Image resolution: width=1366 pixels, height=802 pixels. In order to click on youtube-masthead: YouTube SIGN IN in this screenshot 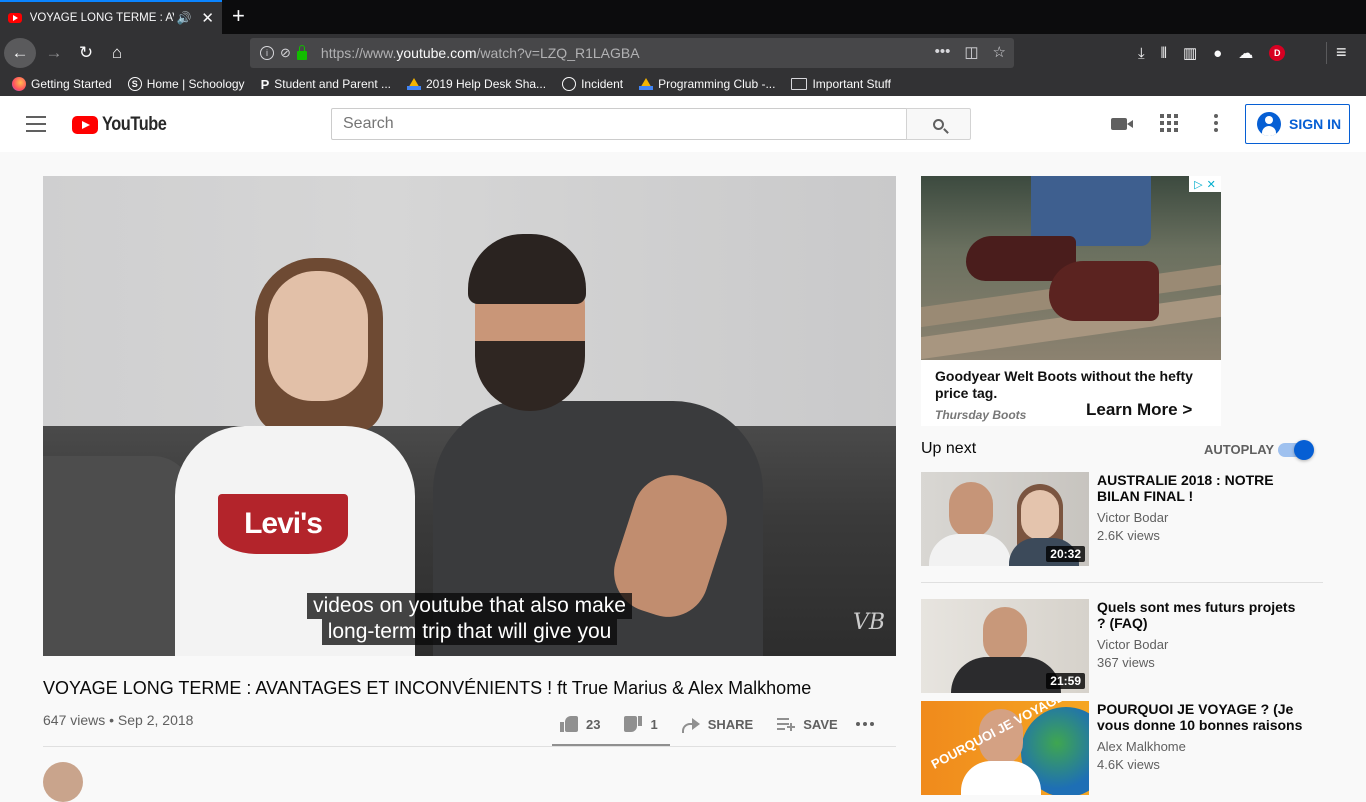, I will do `click(683, 124)`.